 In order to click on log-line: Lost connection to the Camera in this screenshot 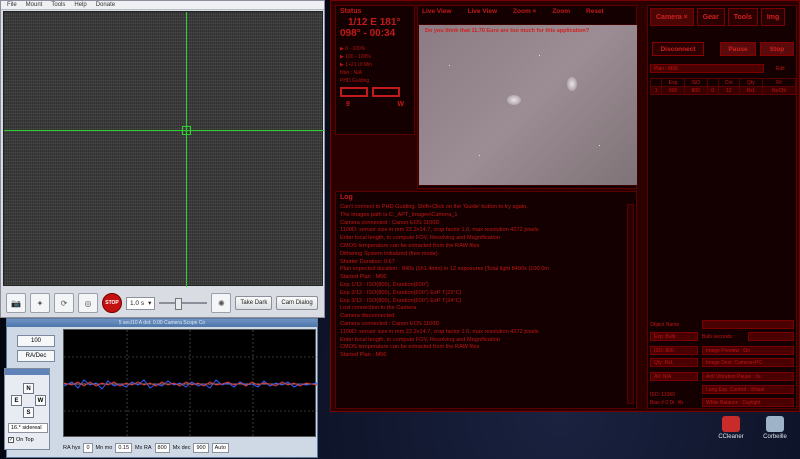, I will do `click(378, 308)`.